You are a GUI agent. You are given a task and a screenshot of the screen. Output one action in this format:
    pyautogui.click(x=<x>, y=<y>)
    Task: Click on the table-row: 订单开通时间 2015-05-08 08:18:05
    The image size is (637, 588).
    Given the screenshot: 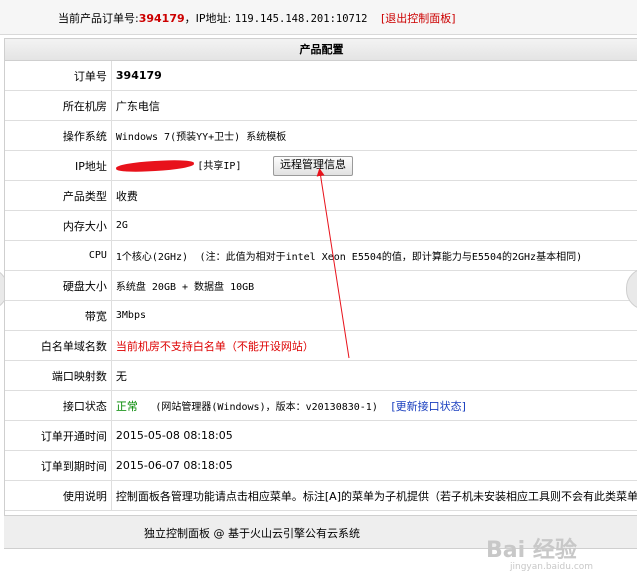 What is the action you would take?
    pyautogui.click(x=321, y=435)
    